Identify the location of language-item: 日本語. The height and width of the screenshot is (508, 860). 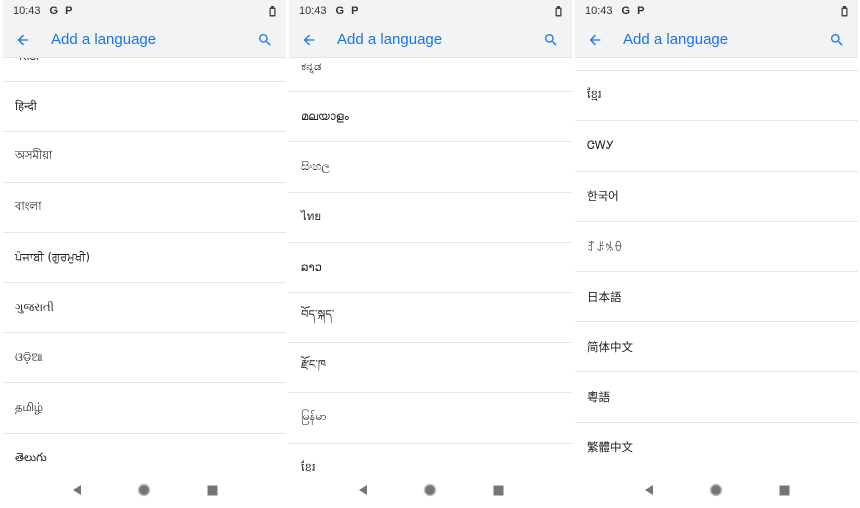
(716, 297).